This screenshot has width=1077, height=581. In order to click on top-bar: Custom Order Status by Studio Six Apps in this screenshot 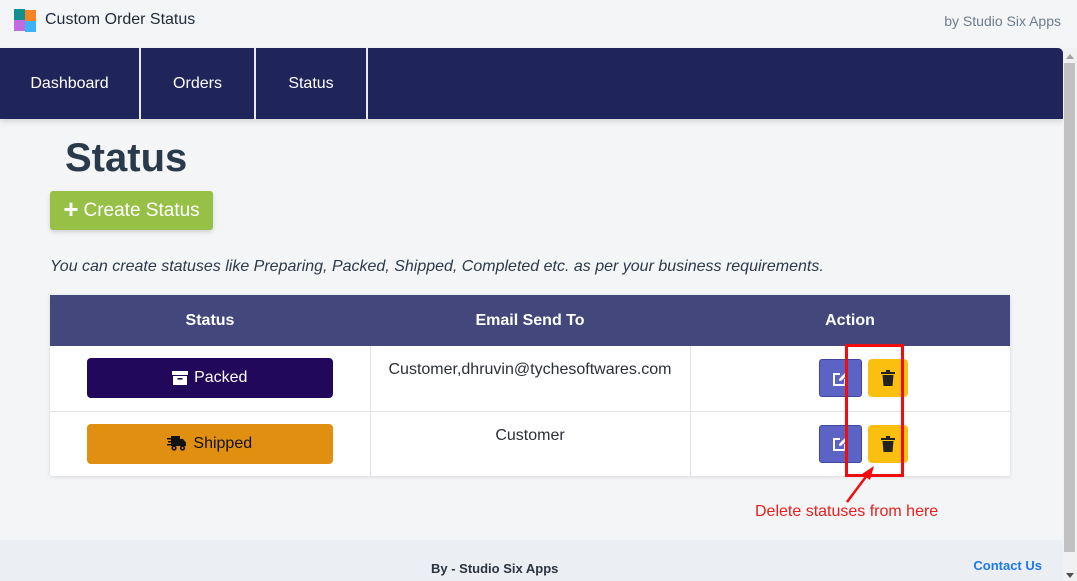, I will do `click(538, 21)`.